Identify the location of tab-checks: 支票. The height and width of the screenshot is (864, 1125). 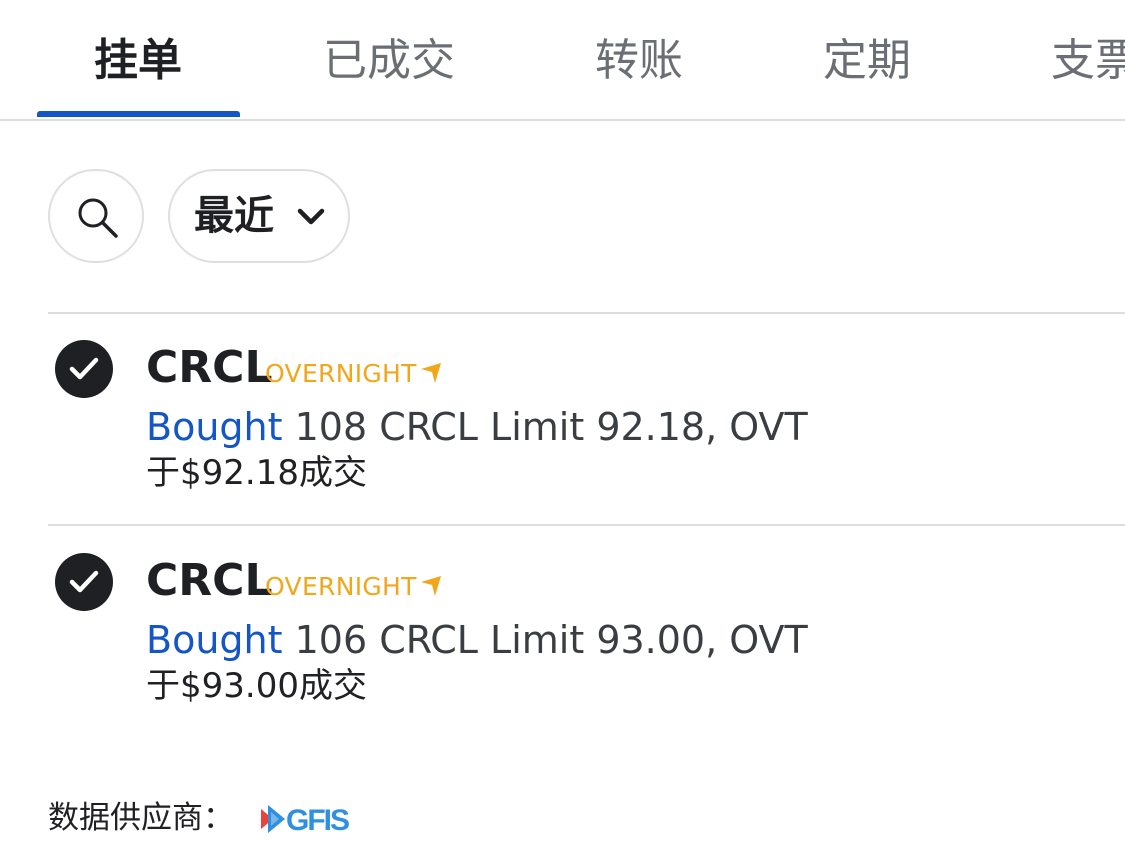
(1088, 61).